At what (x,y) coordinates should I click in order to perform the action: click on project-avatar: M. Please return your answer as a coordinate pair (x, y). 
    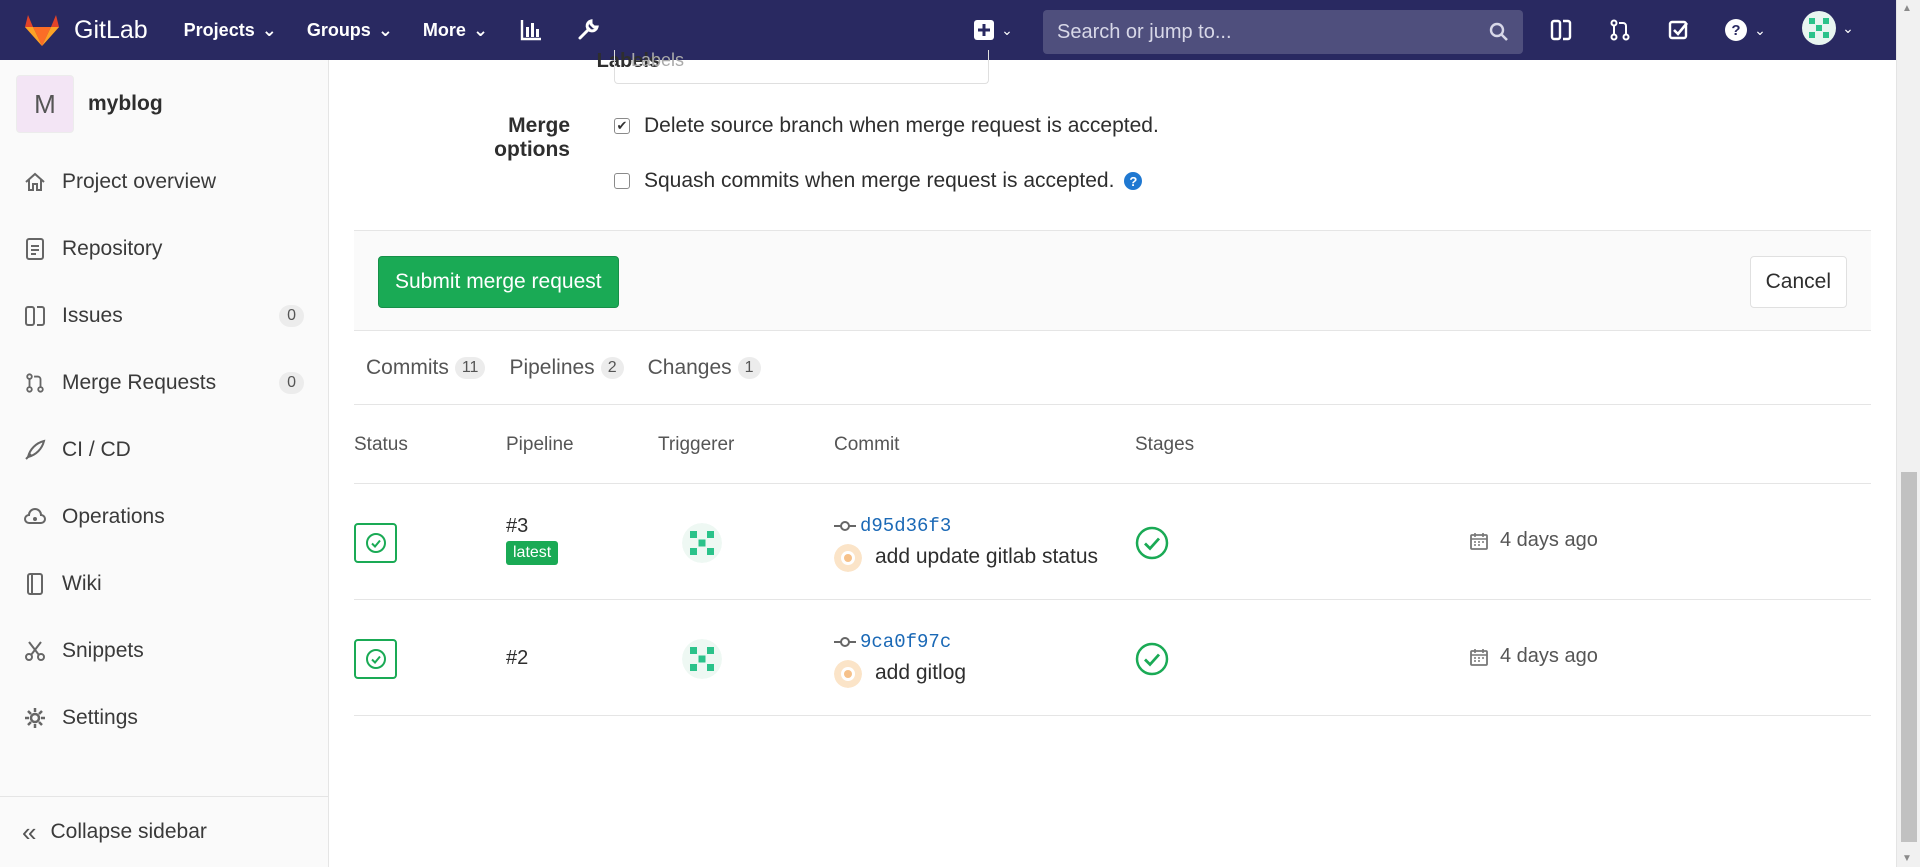
    Looking at the image, I should click on (45, 104).